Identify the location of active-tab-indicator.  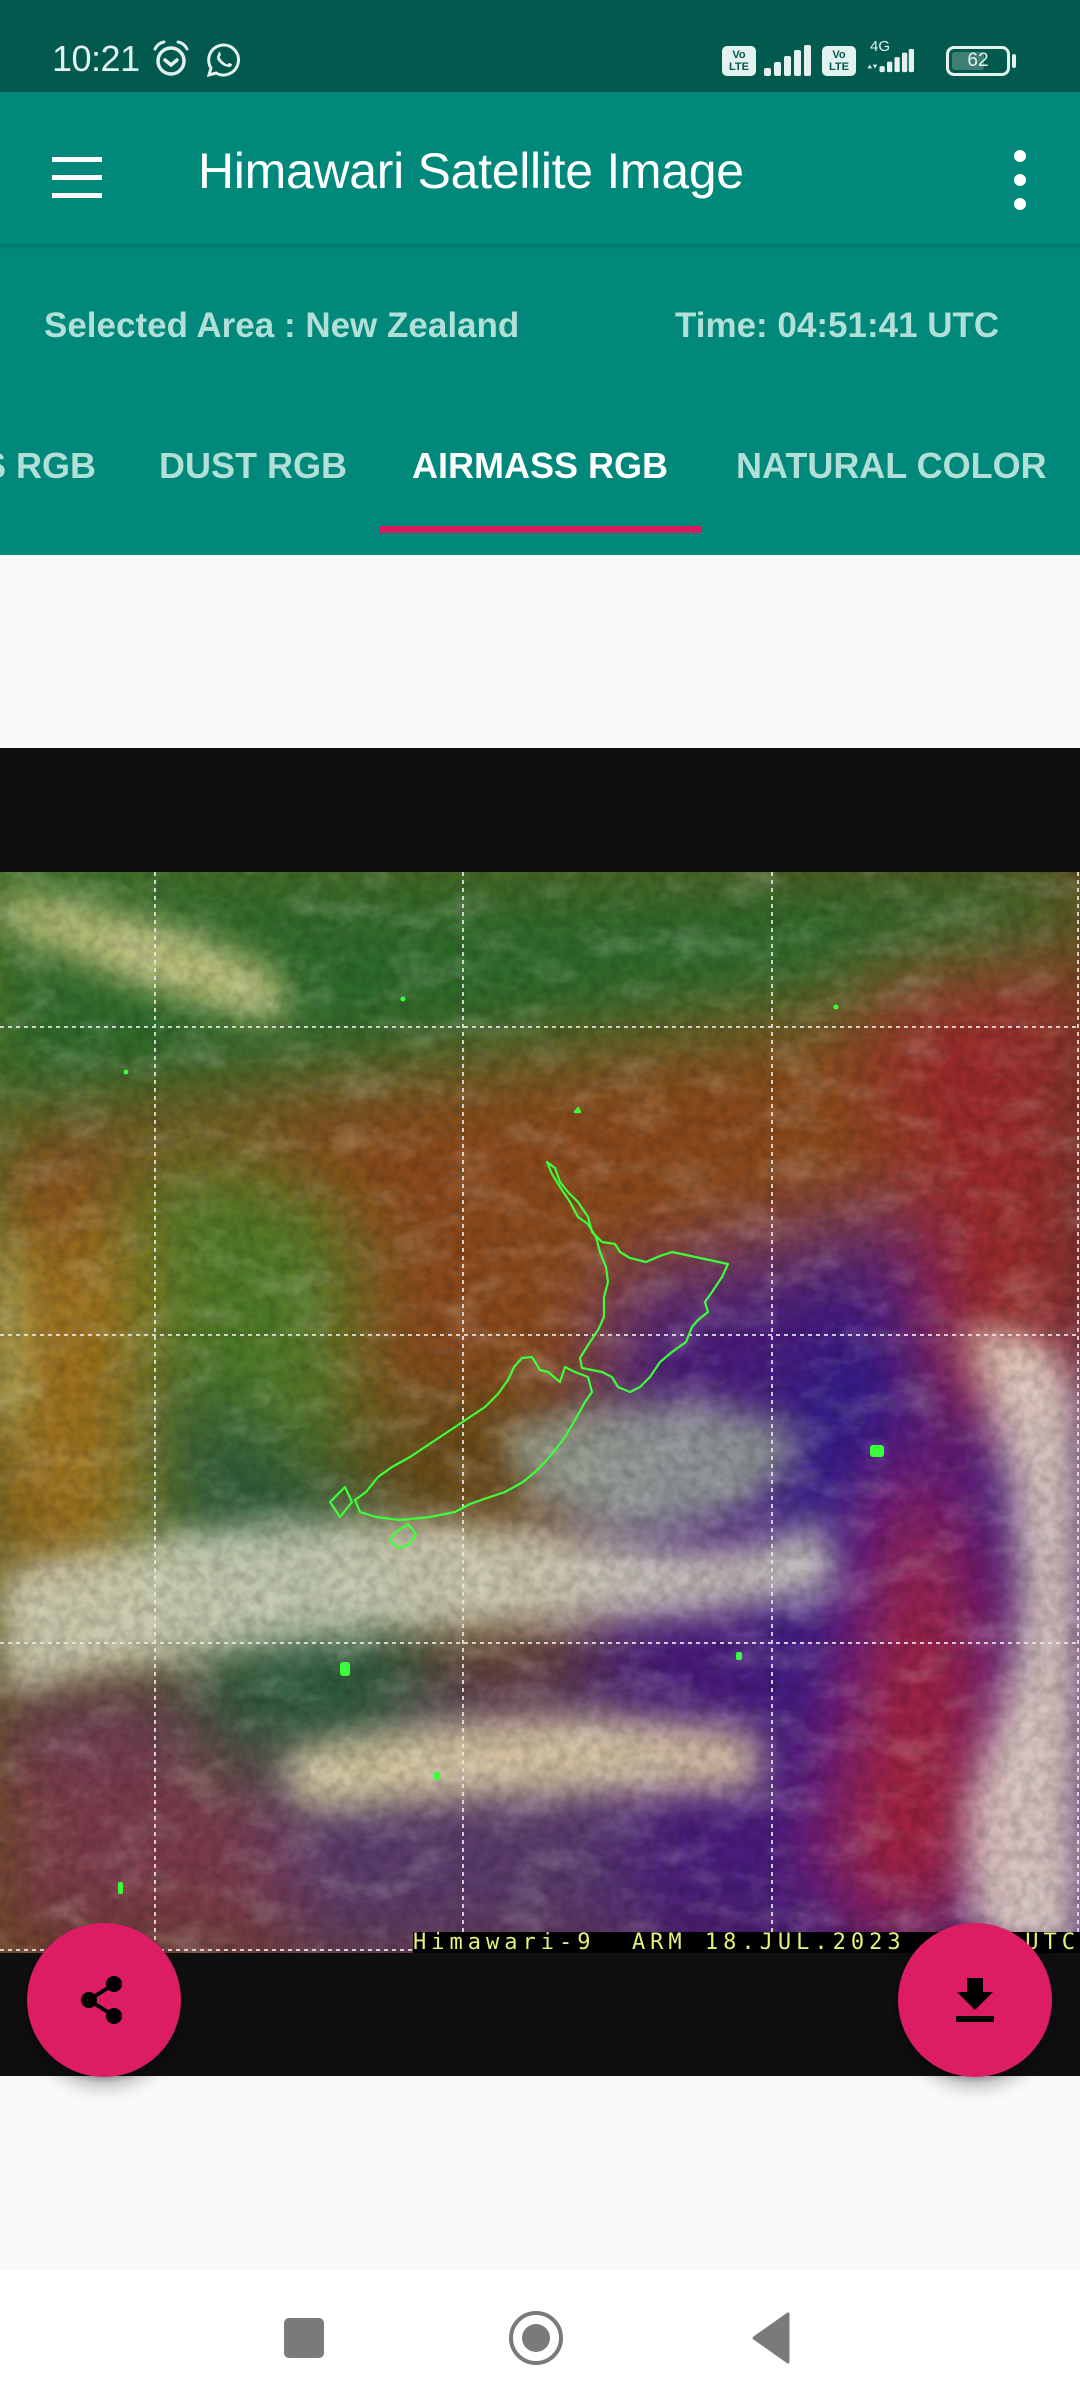
(540, 529).